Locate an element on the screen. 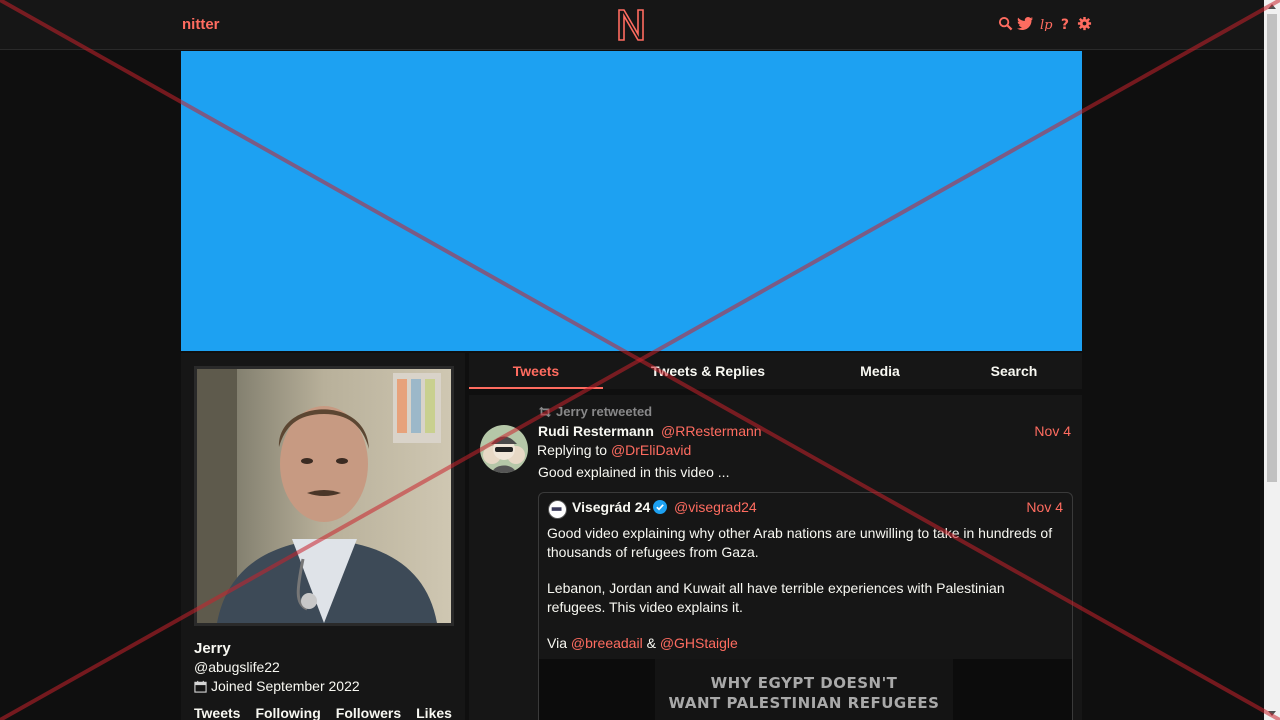 Image resolution: width=1280 pixels, height=720 pixels. scroll-up-arrow-icon is located at coordinates (1272, 6).